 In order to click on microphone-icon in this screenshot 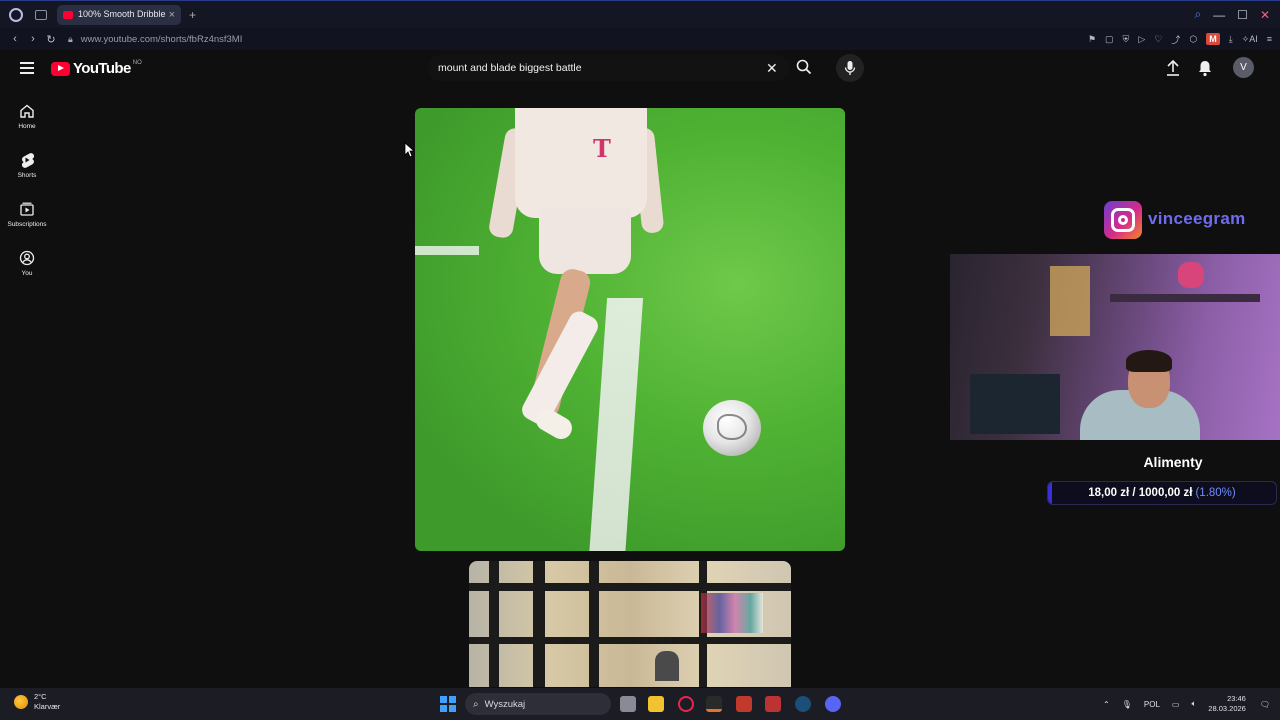, I will do `click(850, 68)`.